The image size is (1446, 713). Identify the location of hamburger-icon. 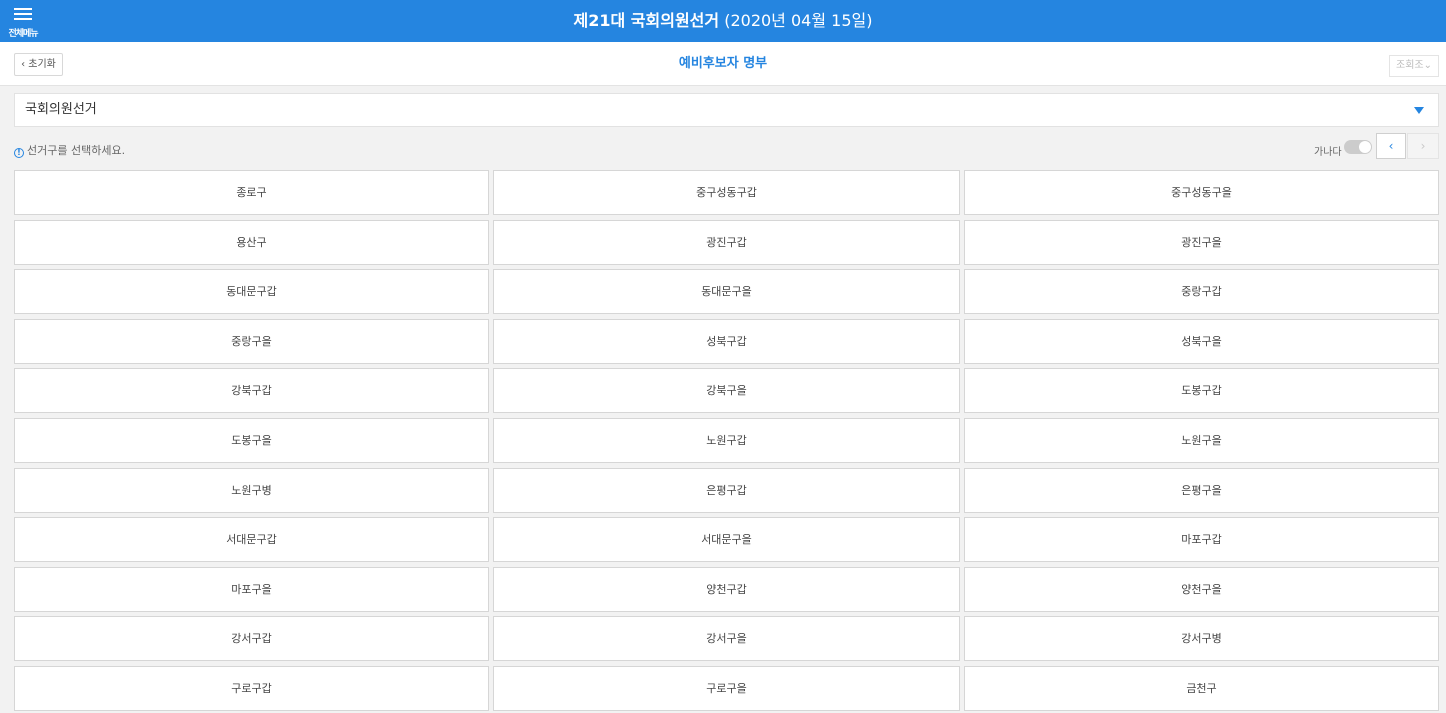
(23, 14).